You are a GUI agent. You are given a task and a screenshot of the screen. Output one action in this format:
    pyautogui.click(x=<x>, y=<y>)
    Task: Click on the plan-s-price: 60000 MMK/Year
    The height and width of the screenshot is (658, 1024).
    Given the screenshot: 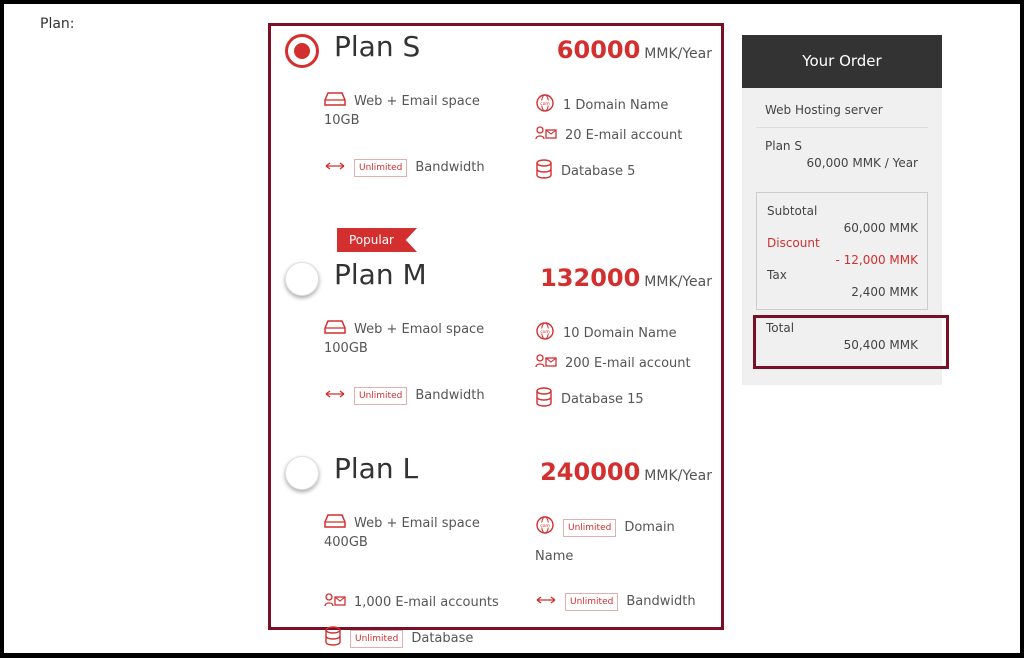 What is the action you would take?
    pyautogui.click(x=634, y=50)
    